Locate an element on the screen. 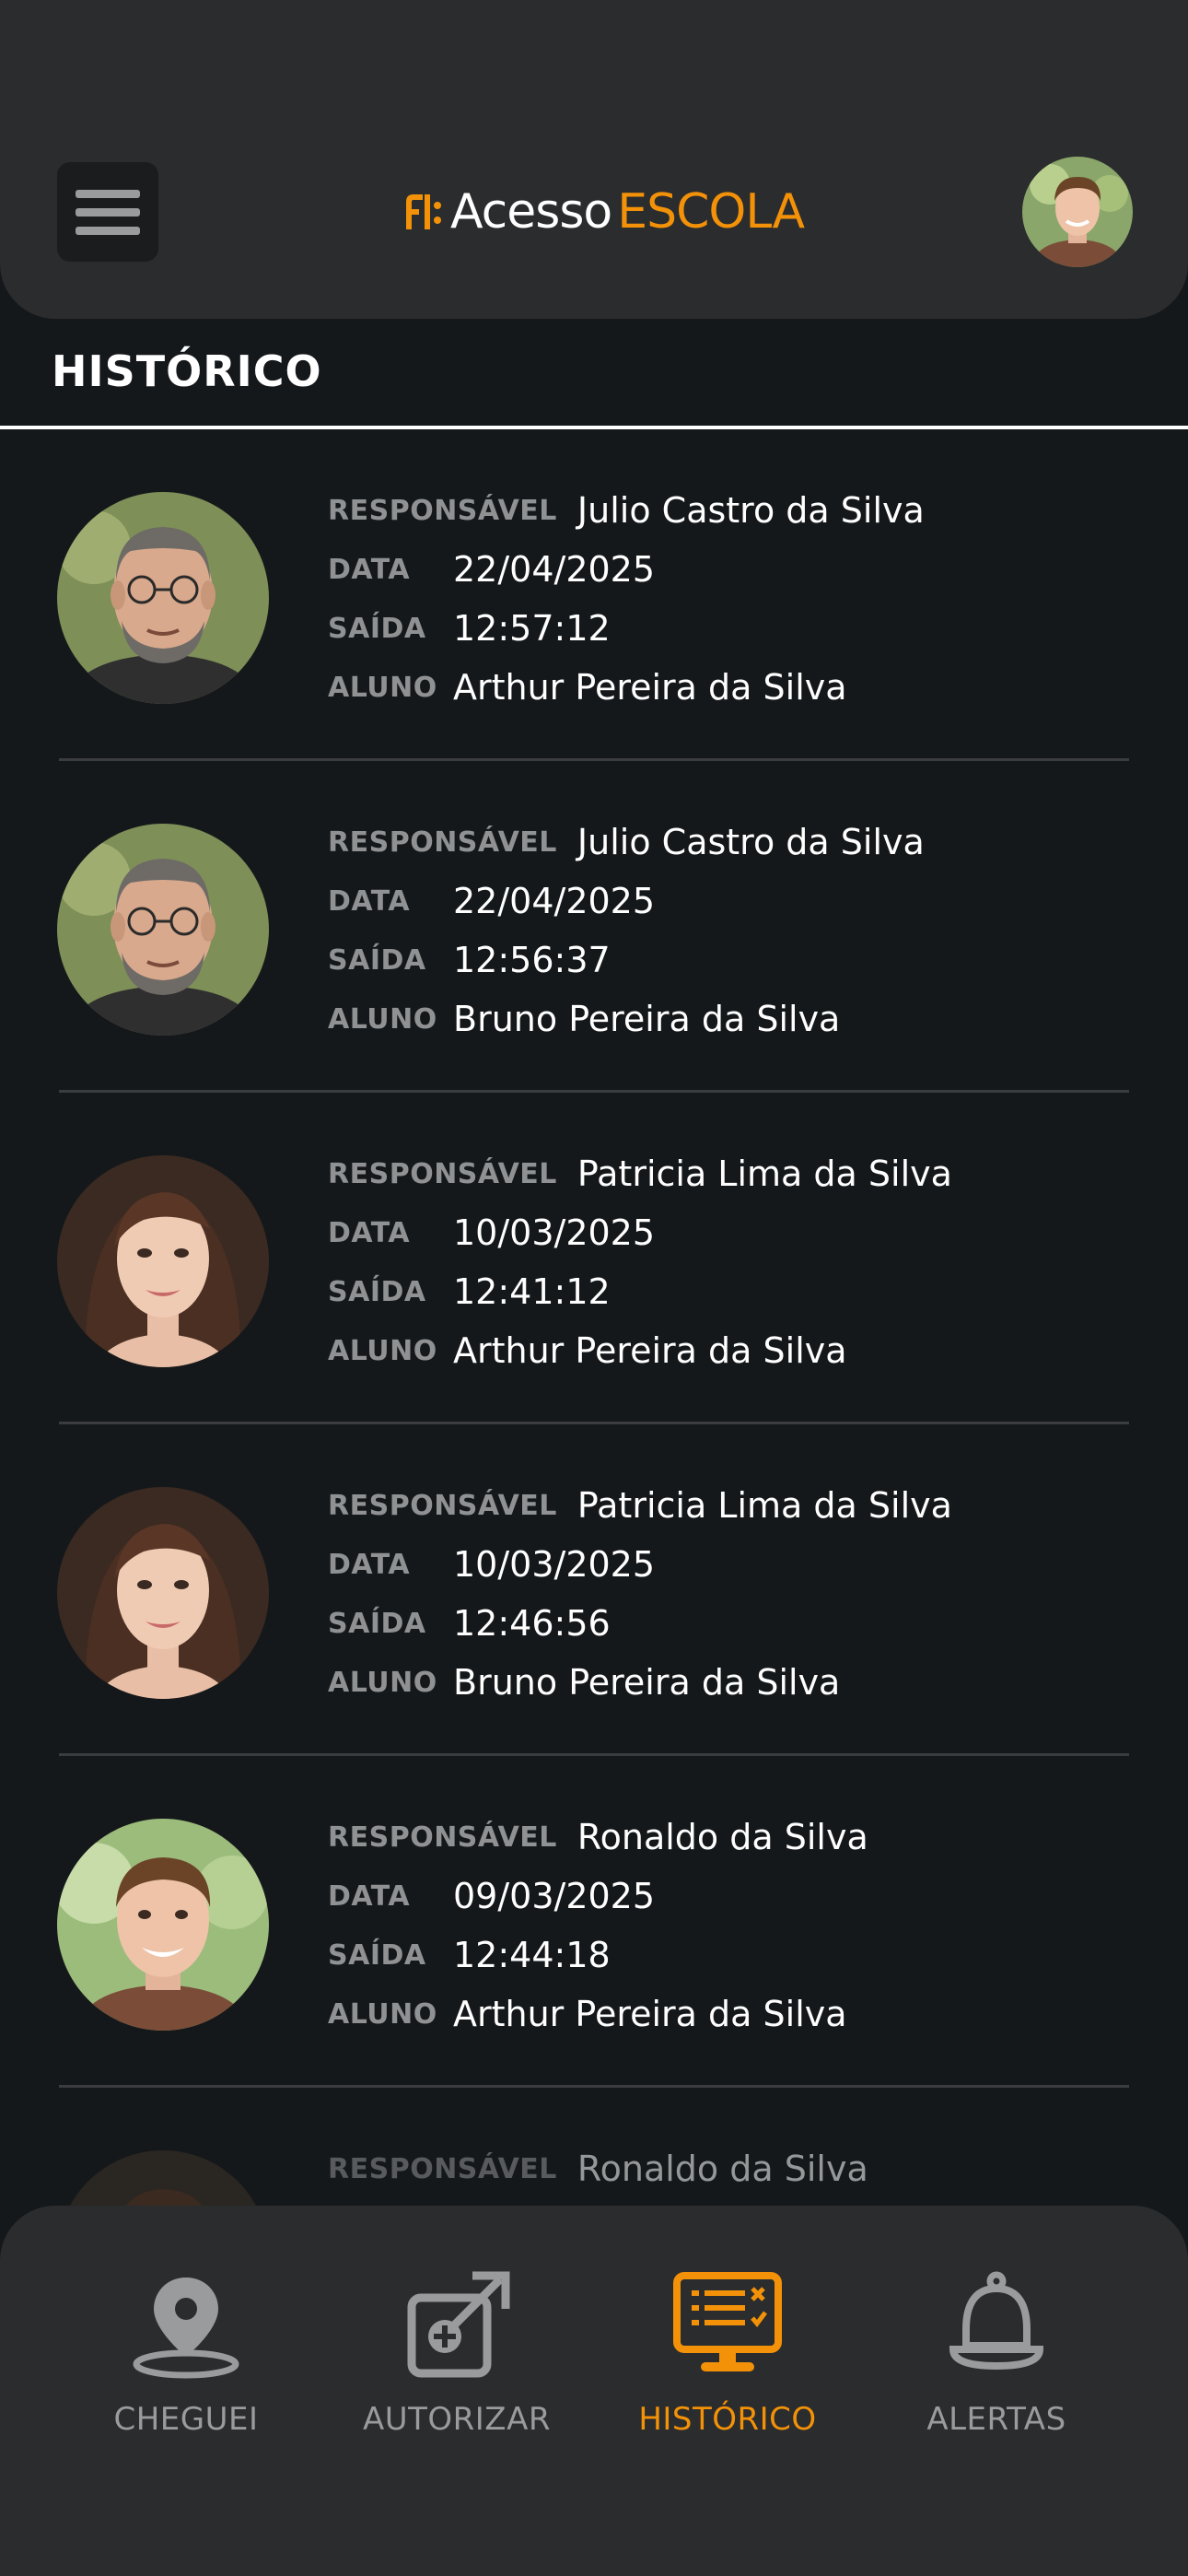  nav-cheguei: CHEGUEI is located at coordinates (186, 2352).